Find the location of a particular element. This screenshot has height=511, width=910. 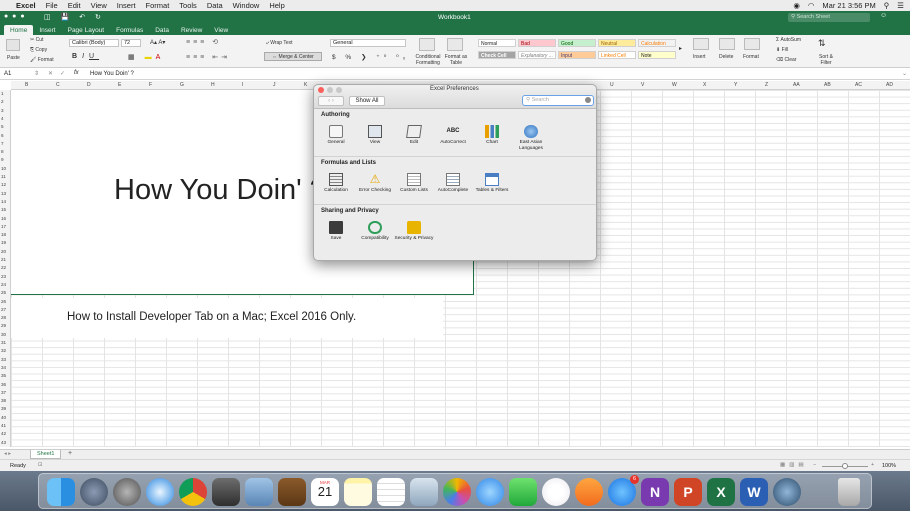

style-linked-cell: Linked Cell is located at coordinates (617, 55).